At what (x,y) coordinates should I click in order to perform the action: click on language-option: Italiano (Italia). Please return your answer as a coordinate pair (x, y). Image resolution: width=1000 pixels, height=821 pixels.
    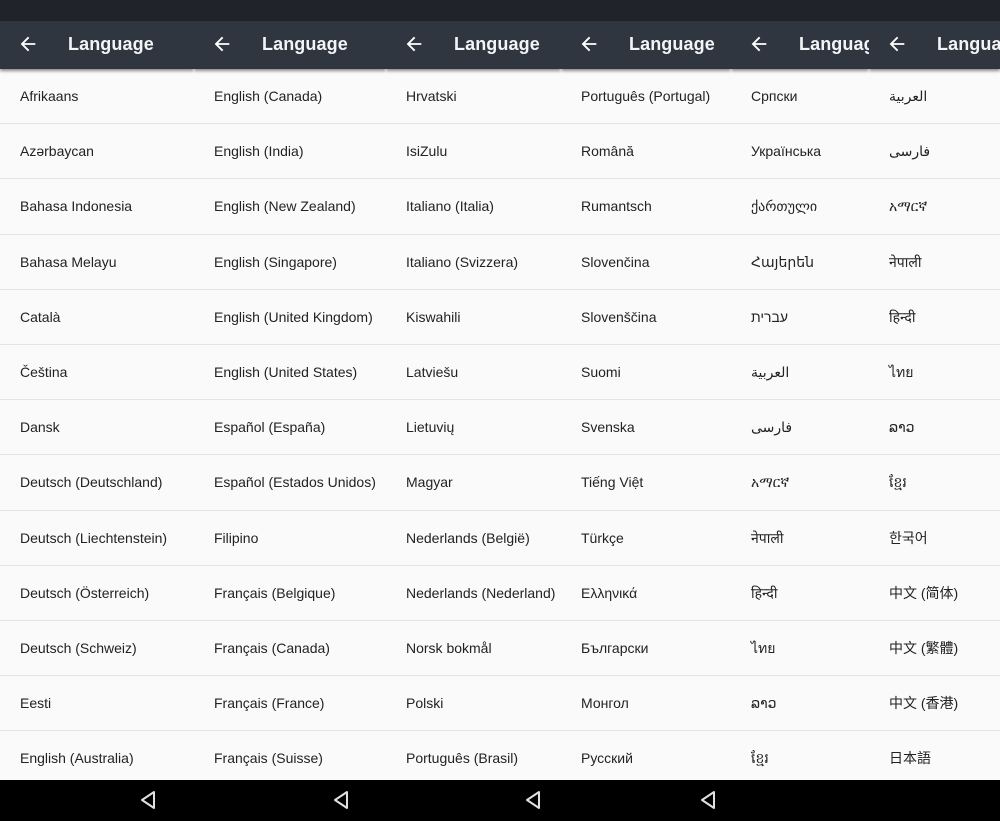
    Looking at the image, I should click on (473, 207).